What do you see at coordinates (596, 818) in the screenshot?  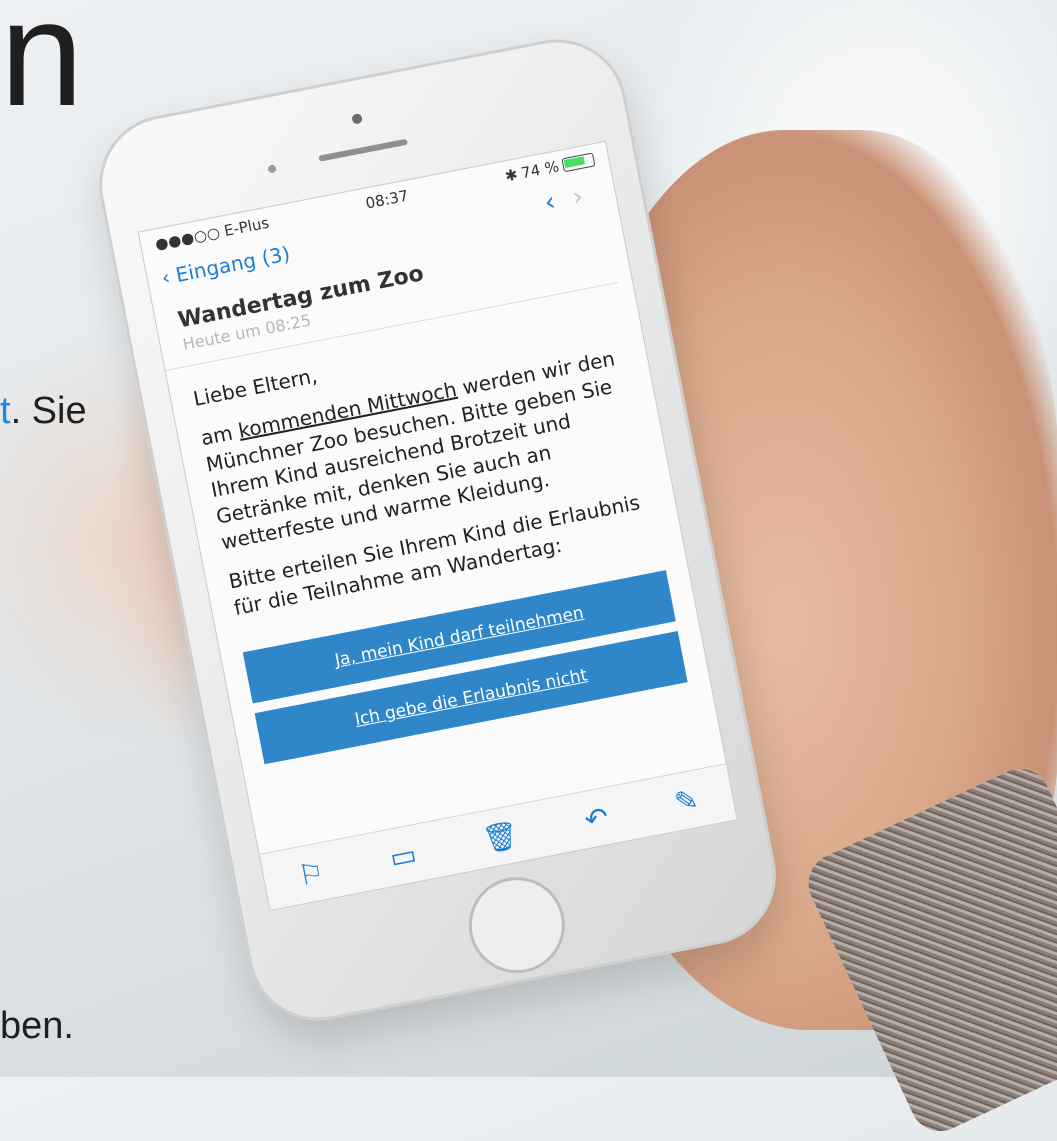 I see `reply-icon: ↶` at bounding box center [596, 818].